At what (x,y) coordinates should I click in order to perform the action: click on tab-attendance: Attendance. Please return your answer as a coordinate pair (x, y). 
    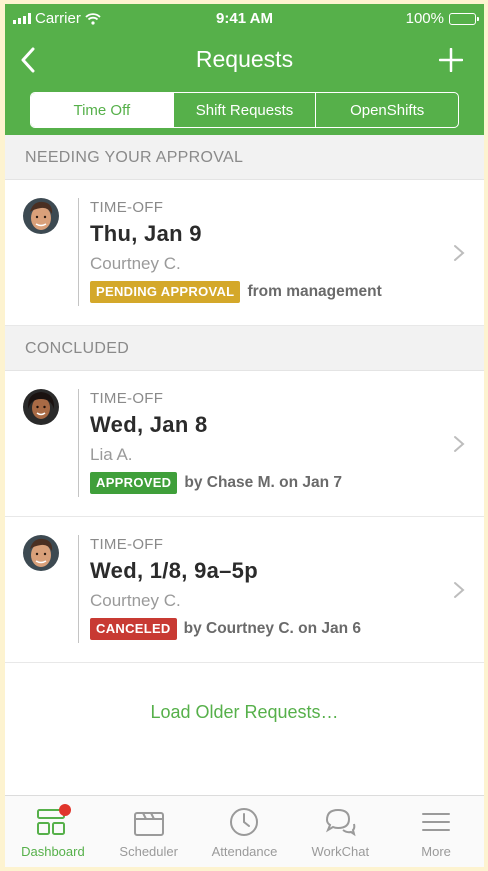
    Looking at the image, I should click on (245, 831).